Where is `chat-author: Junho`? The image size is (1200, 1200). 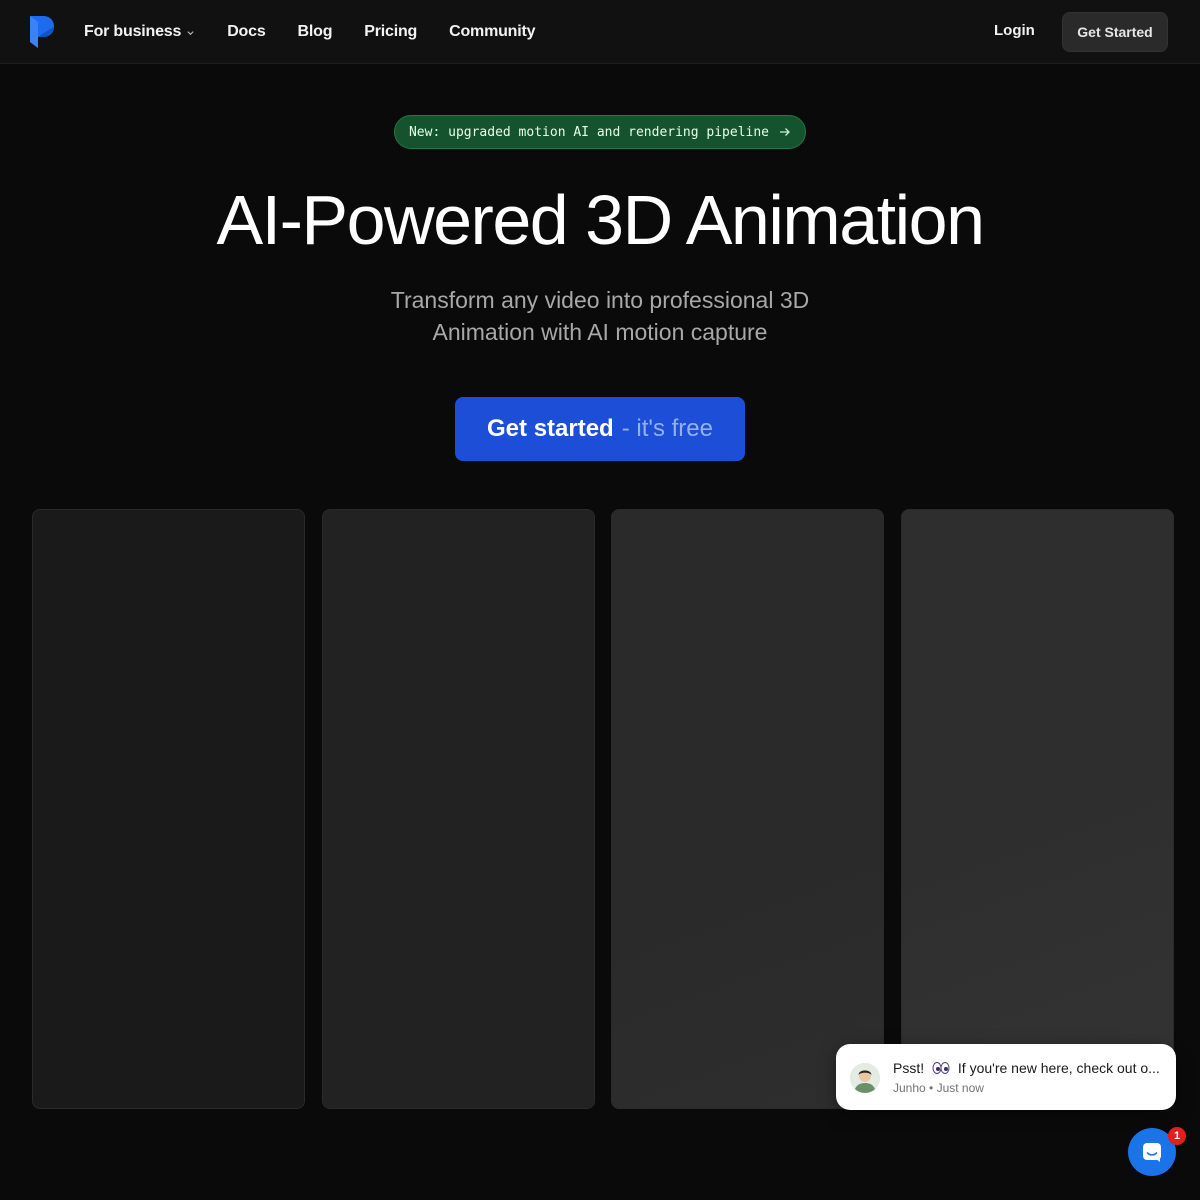 chat-author: Junho is located at coordinates (909, 1088).